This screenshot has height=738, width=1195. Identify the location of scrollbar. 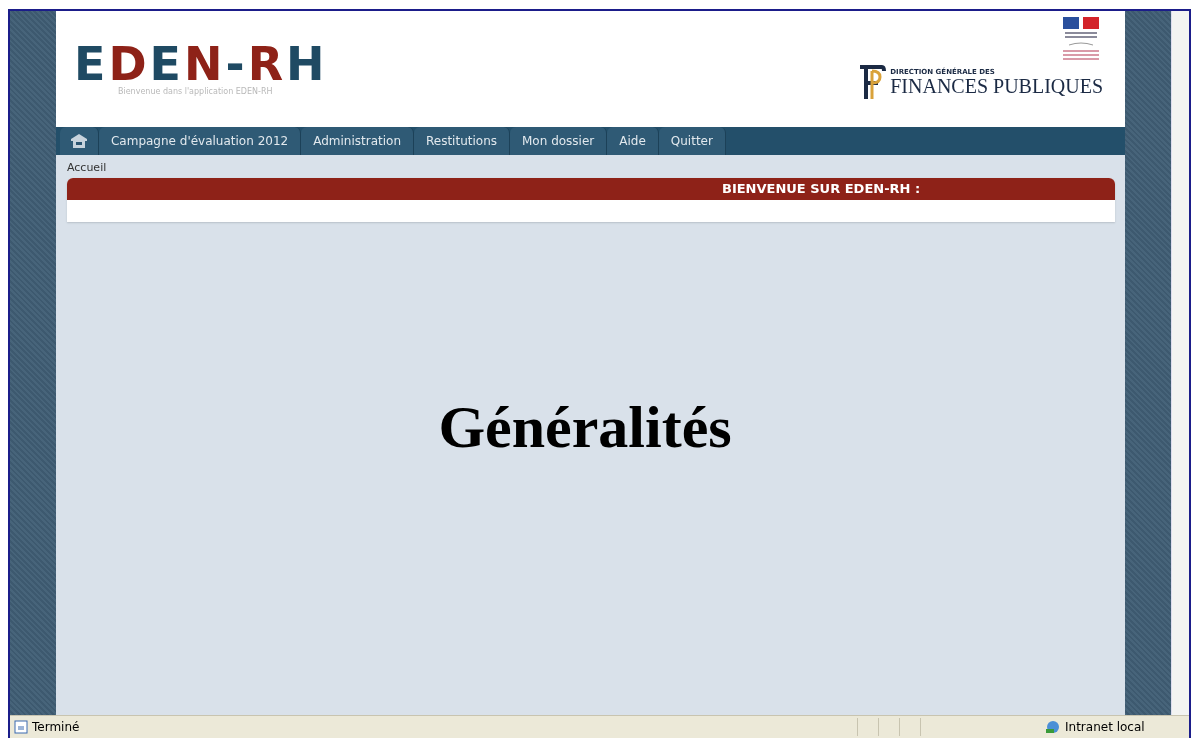
(1180, 363).